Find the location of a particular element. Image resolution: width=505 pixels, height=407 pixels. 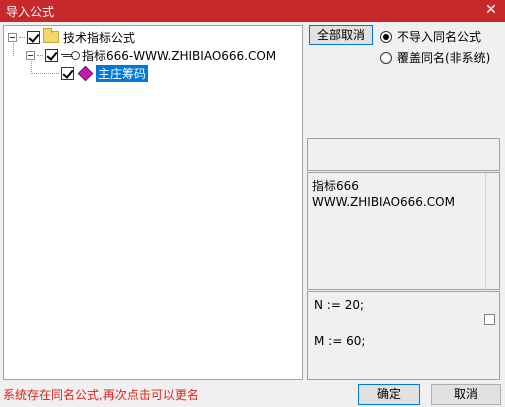

description-line: 指标666 is located at coordinates (335, 186).